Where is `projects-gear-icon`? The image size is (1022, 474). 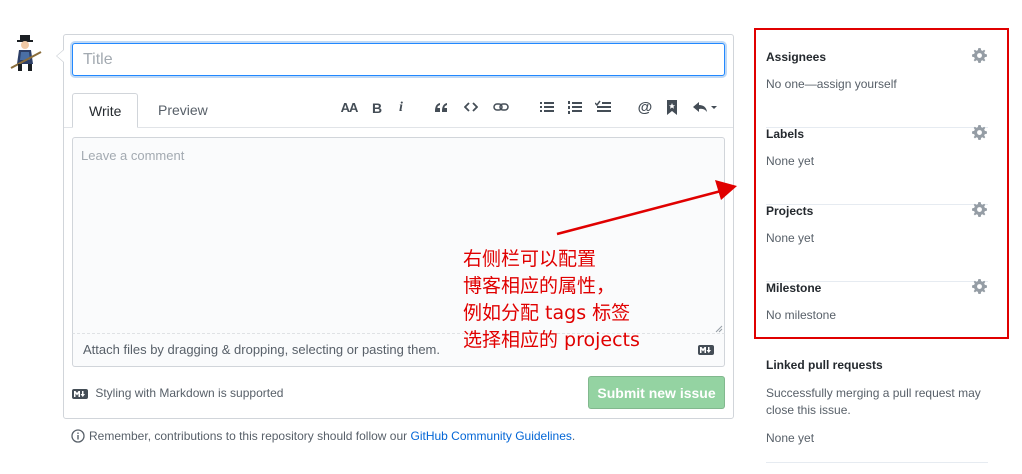 projects-gear-icon is located at coordinates (979, 211).